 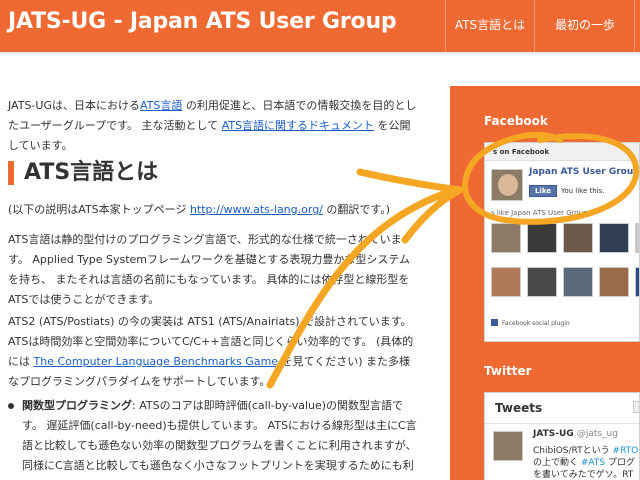 What do you see at coordinates (519, 408) in the screenshot?
I see `tweets-title: Tweets` at bounding box center [519, 408].